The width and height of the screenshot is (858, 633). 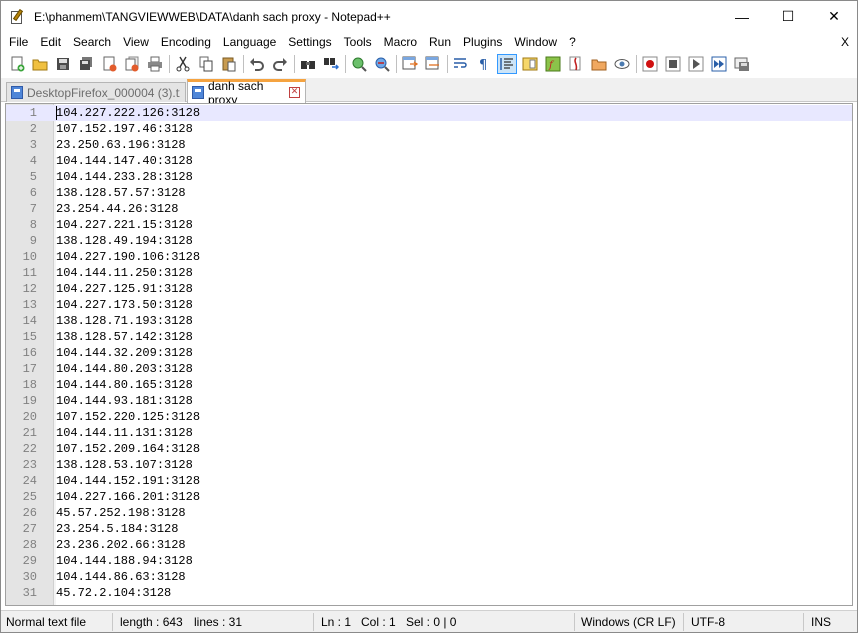 I want to click on line-text: 104.144.11.250:3128, so click(x=124, y=273).